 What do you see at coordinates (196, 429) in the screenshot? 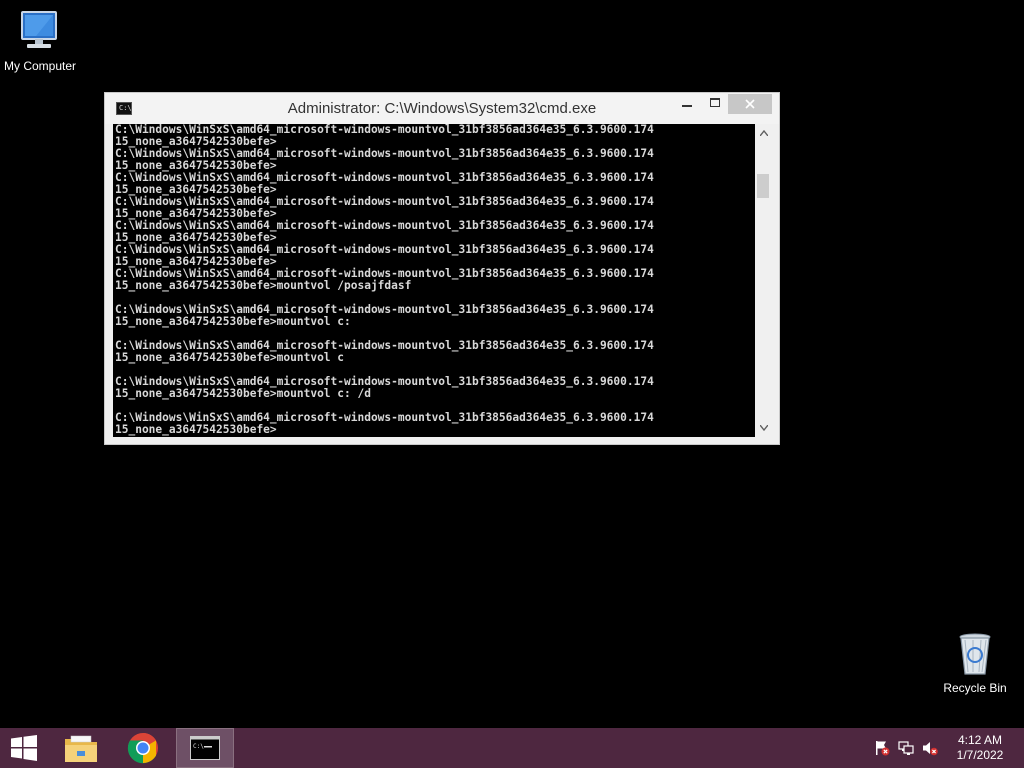
I see `console-line: 15_none_a3647542530befe>` at bounding box center [196, 429].